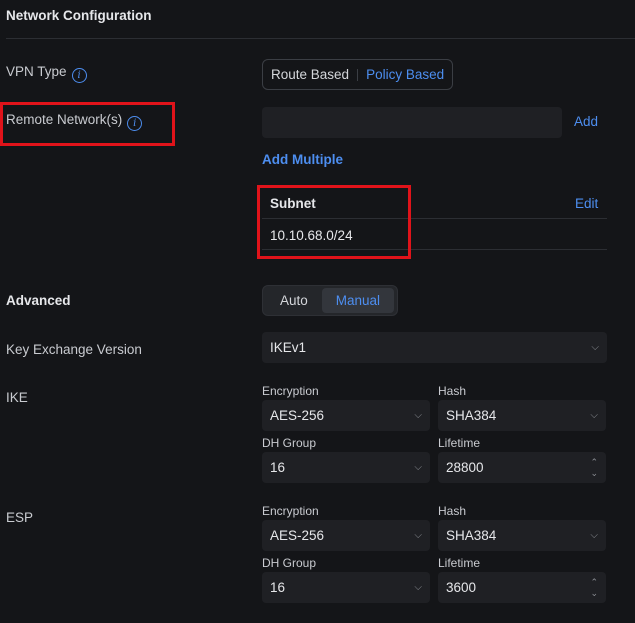 The height and width of the screenshot is (623, 635). Describe the element at coordinates (412, 122) in the screenshot. I see `remote-network-input` at that location.